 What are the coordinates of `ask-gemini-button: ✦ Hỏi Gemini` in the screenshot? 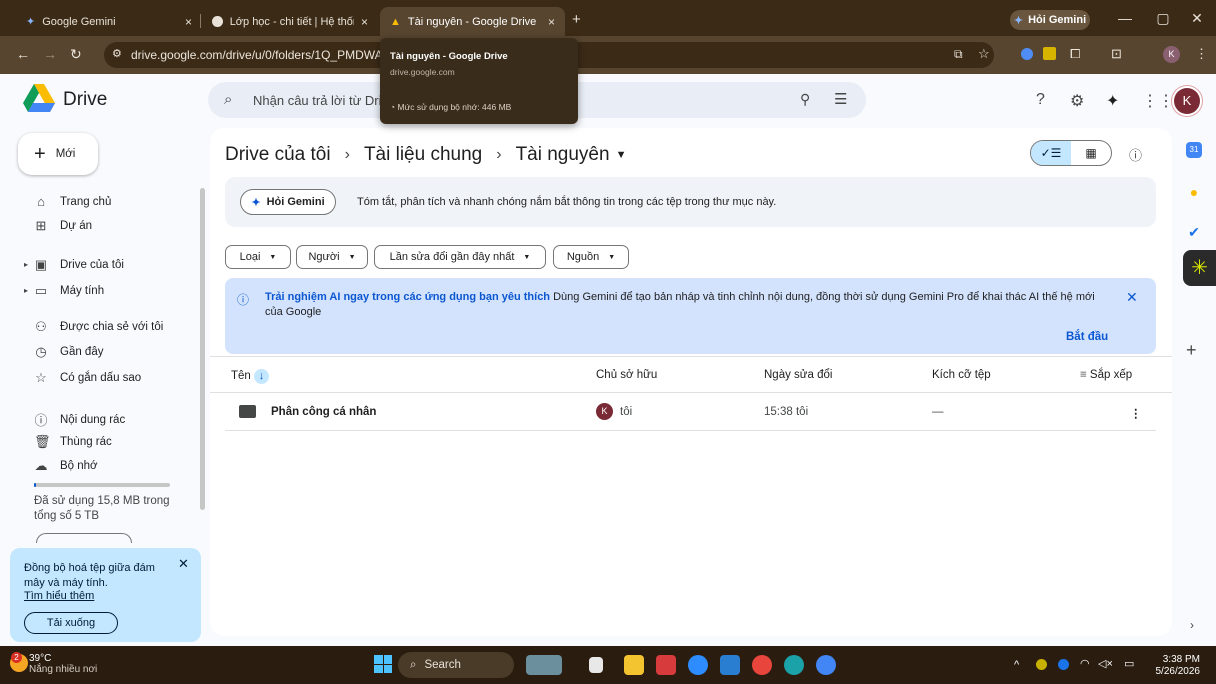 It's located at (288, 202).